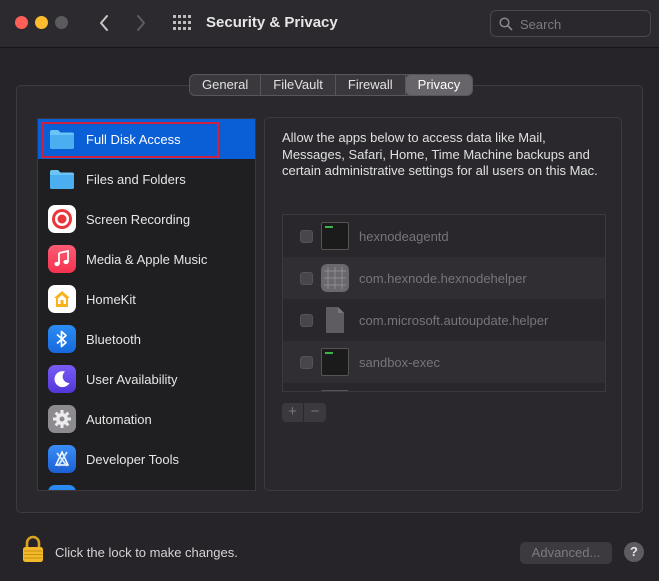 This screenshot has height=581, width=659. I want to click on zoom-window-button, so click(61, 22).